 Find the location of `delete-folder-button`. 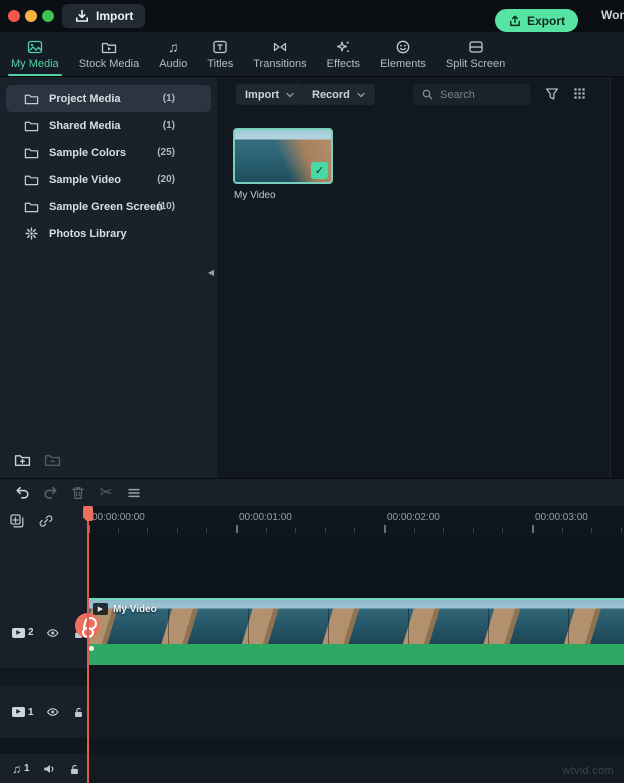

delete-folder-button is located at coordinates (52, 459).